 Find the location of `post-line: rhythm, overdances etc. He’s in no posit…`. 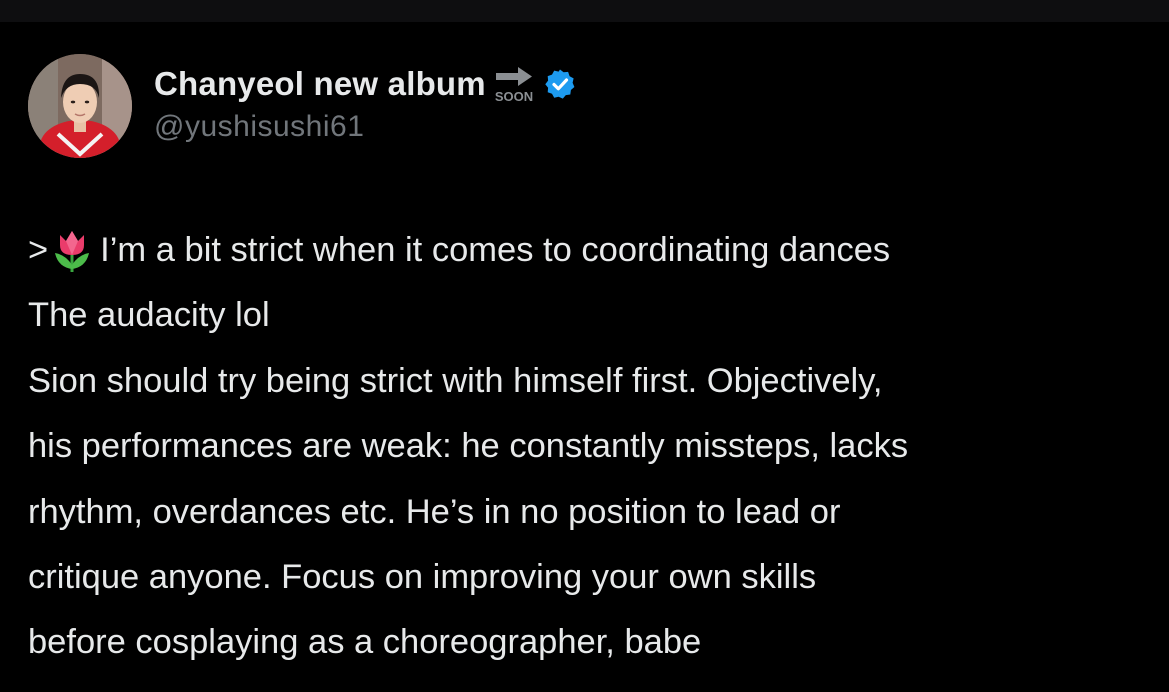

post-line: rhythm, overdances etc. He’s in no posit… is located at coordinates (434, 511).